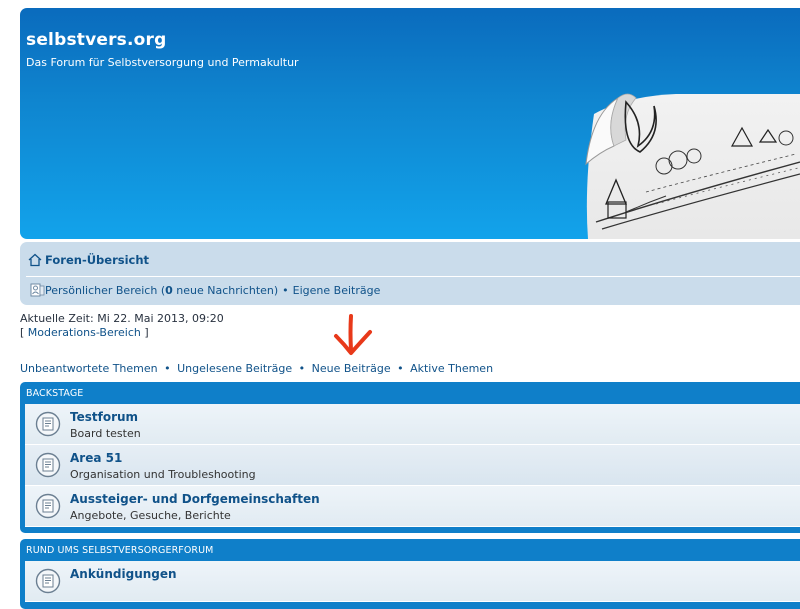 The height and width of the screenshot is (609, 800). What do you see at coordinates (169, 290) in the screenshot?
I see `new-messages-count: 0` at bounding box center [169, 290].